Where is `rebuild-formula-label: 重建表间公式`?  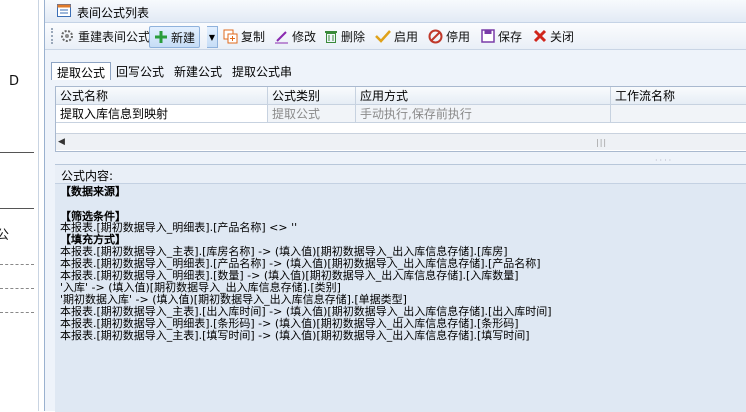
rebuild-formula-label: 重建表间公式 is located at coordinates (114, 36).